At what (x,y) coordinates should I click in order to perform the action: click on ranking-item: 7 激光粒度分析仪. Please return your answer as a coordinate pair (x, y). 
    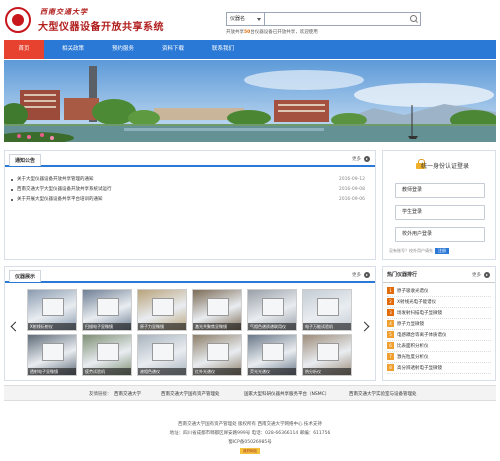
    Looking at the image, I should click on (439, 358).